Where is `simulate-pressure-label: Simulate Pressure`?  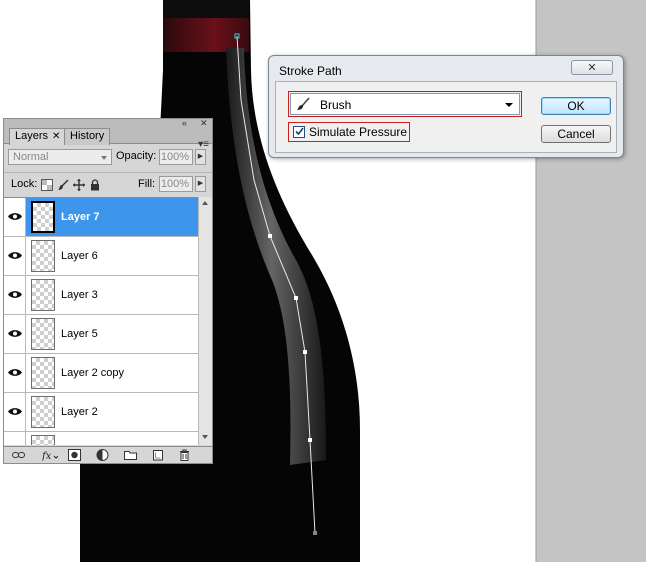 simulate-pressure-label: Simulate Pressure is located at coordinates (358, 132).